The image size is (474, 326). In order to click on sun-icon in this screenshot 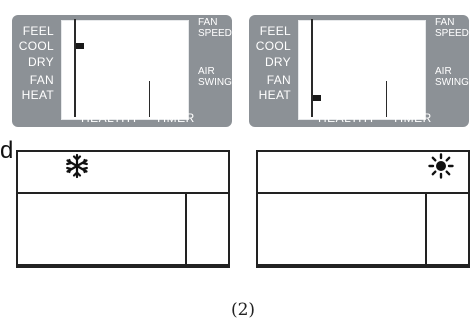, I will do `click(441, 166)`.